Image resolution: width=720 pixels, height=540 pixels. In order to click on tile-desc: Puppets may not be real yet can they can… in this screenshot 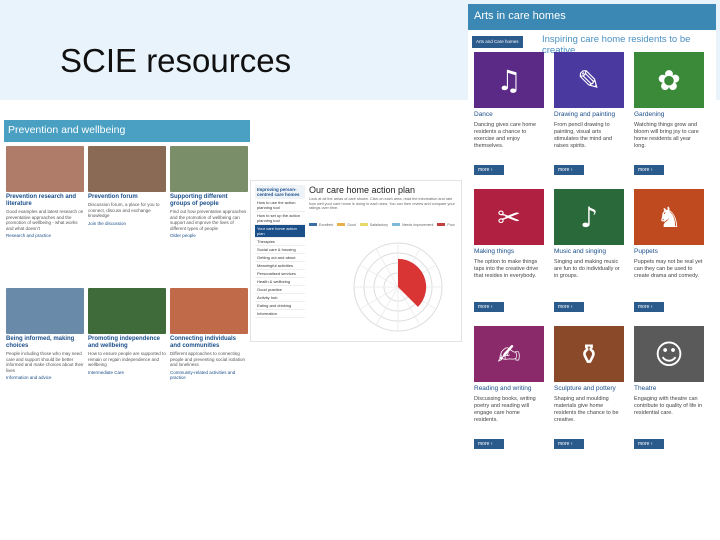, I will do `click(668, 269)`.